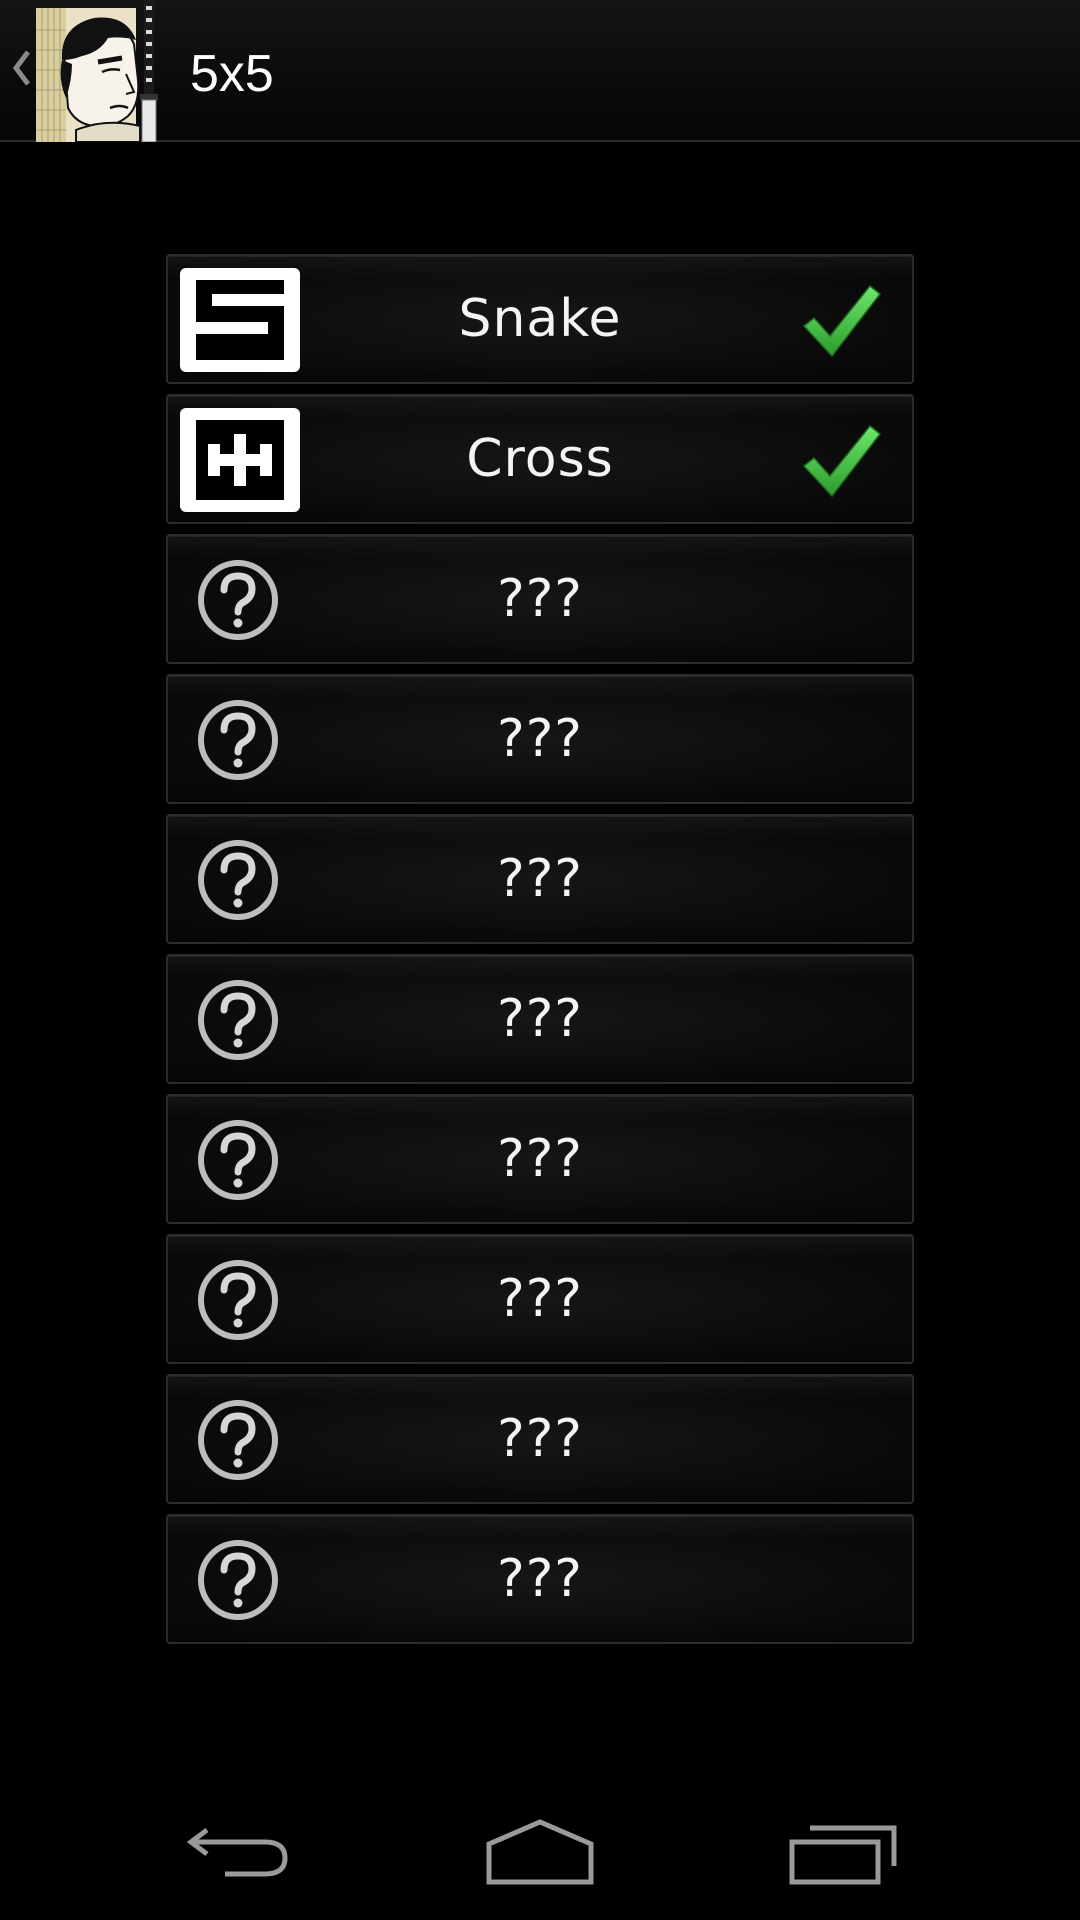 The height and width of the screenshot is (1920, 1080). Describe the element at coordinates (232, 74) in the screenshot. I see `page-title: 5x5` at that location.